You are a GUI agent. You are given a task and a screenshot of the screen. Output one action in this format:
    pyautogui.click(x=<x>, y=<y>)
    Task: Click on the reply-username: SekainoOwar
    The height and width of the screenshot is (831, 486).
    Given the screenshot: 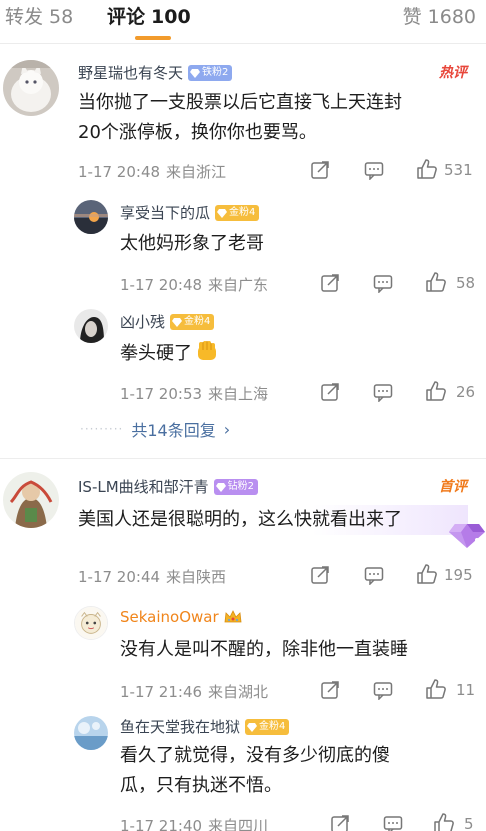 What is the action you would take?
    pyautogui.click(x=181, y=617)
    